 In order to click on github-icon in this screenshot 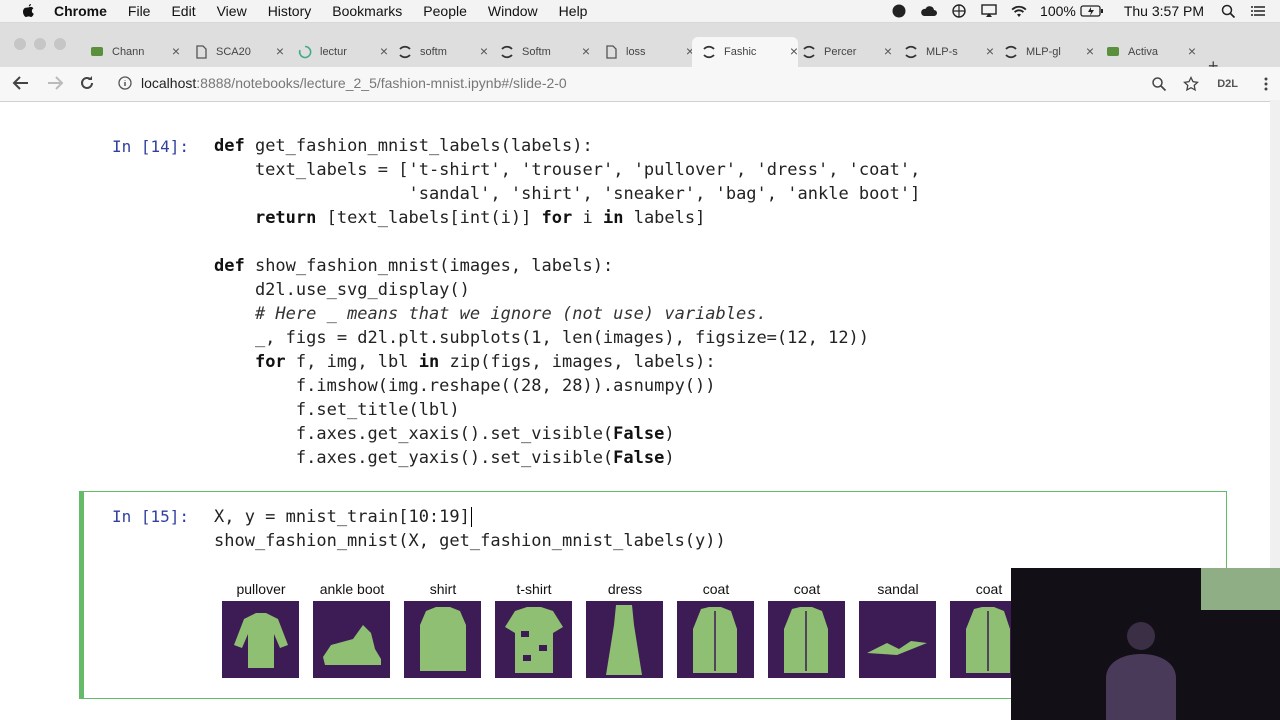, I will do `click(899, 11)`.